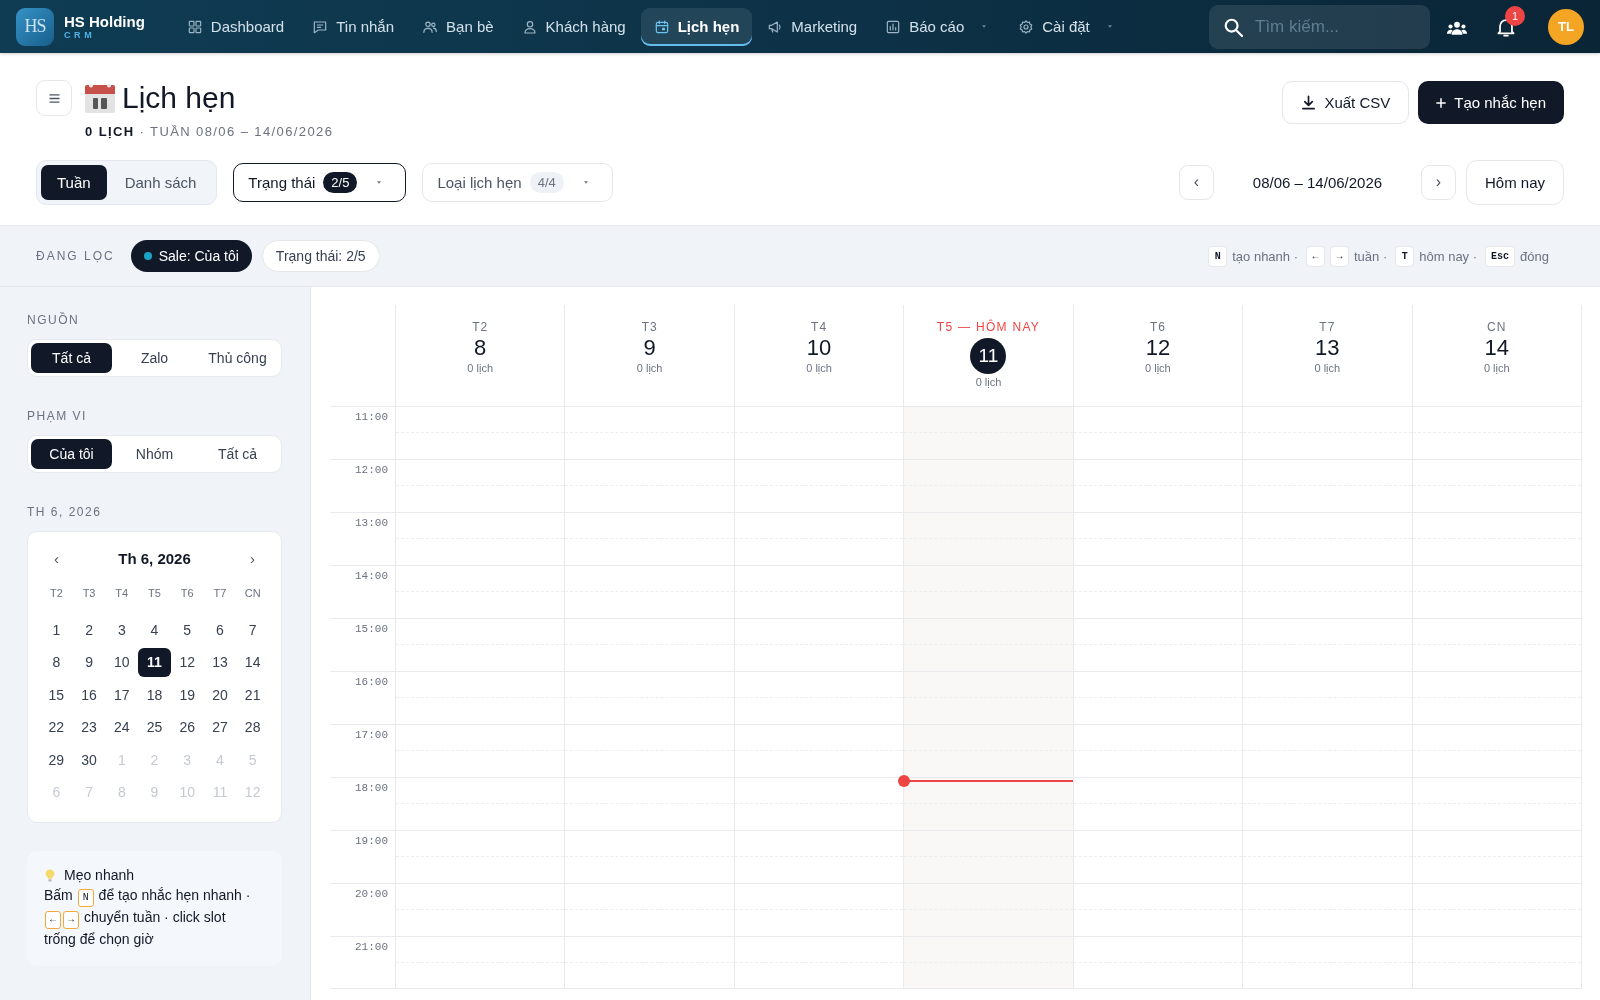 The image size is (1600, 1000). Describe the element at coordinates (65, 512) in the screenshot. I see `section-label: TH 6, 2026` at that location.